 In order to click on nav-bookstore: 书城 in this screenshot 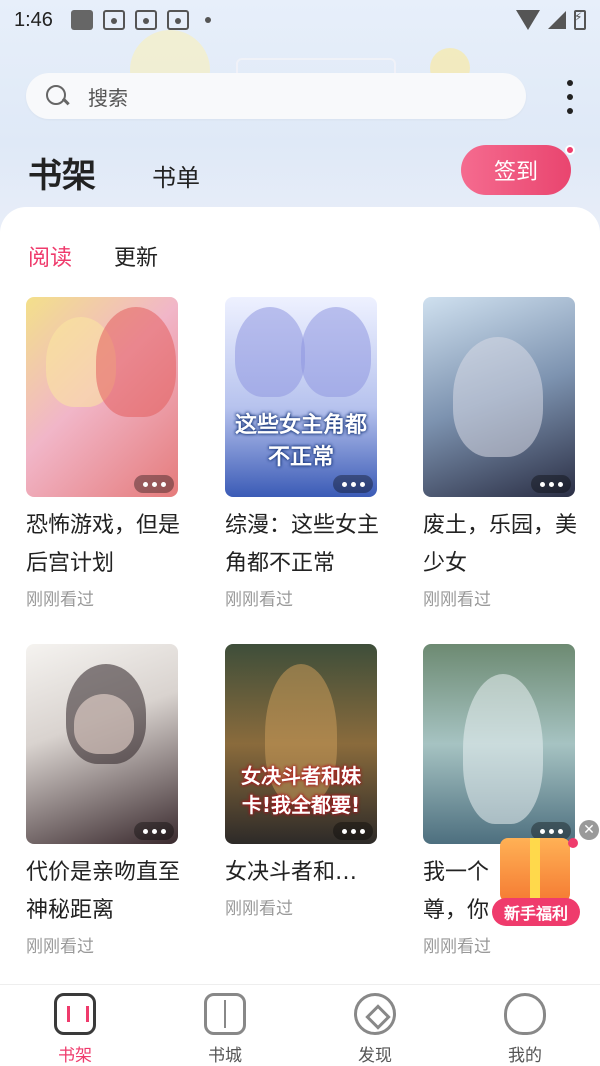, I will do `click(225, 1025)`.